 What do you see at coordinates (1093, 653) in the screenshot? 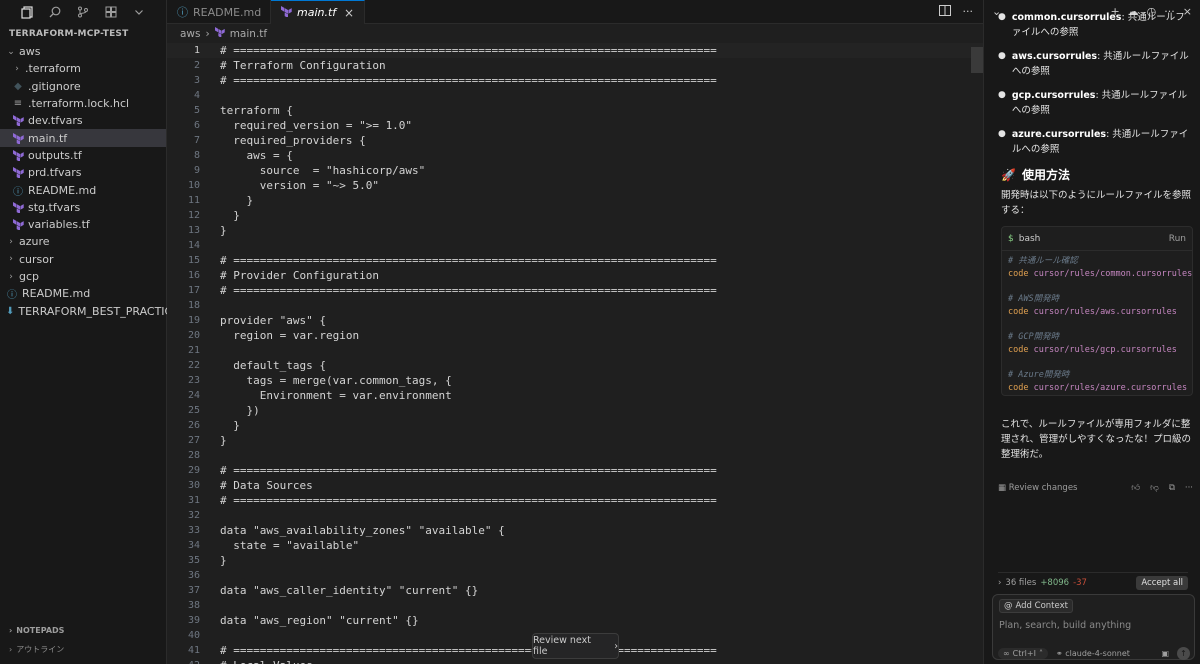
I see `model-selector: ⚭ claude-4-sonnet` at bounding box center [1093, 653].